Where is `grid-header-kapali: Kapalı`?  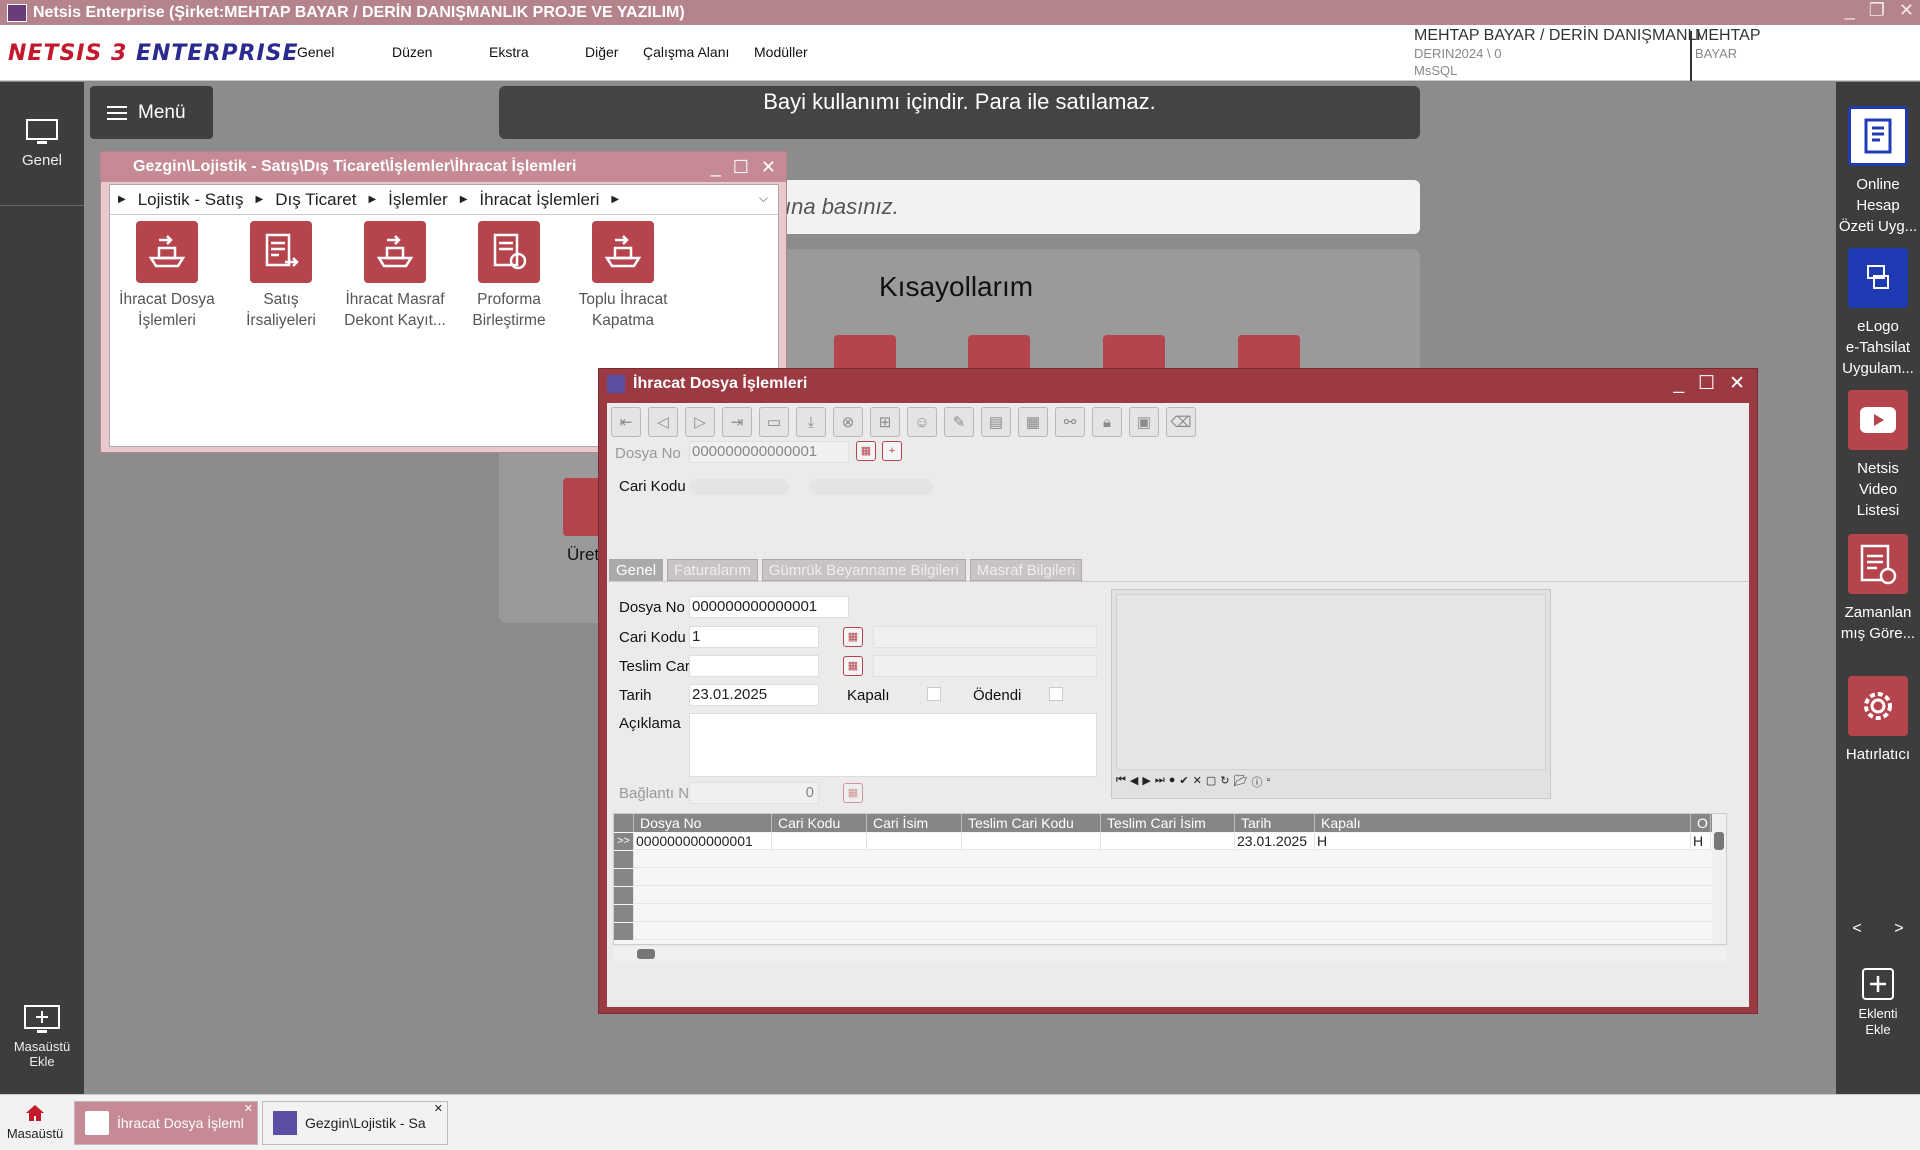
grid-header-kapali: Kapalı is located at coordinates (1503, 823).